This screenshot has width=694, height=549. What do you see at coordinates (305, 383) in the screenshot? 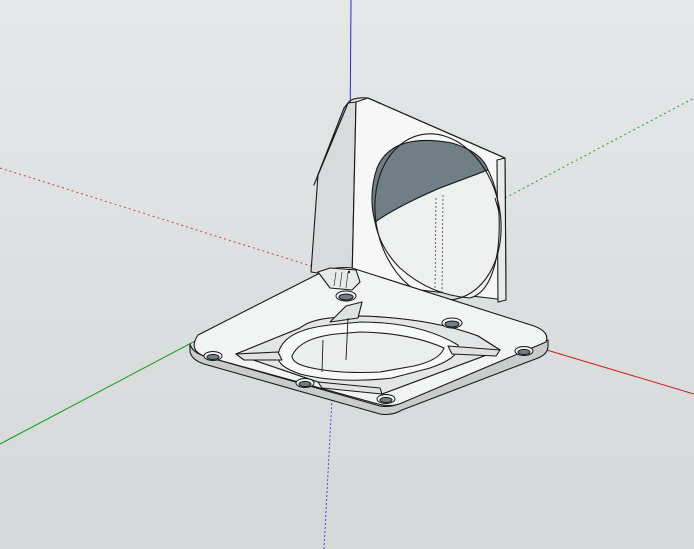
I see `screw-hole-bottom-left` at bounding box center [305, 383].